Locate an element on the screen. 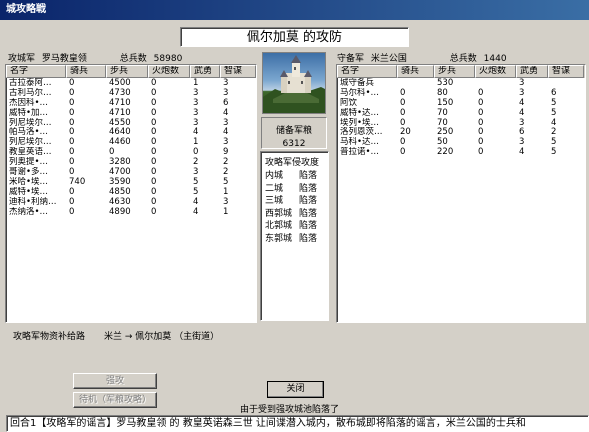  table-cell is located at coordinates (495, 83).